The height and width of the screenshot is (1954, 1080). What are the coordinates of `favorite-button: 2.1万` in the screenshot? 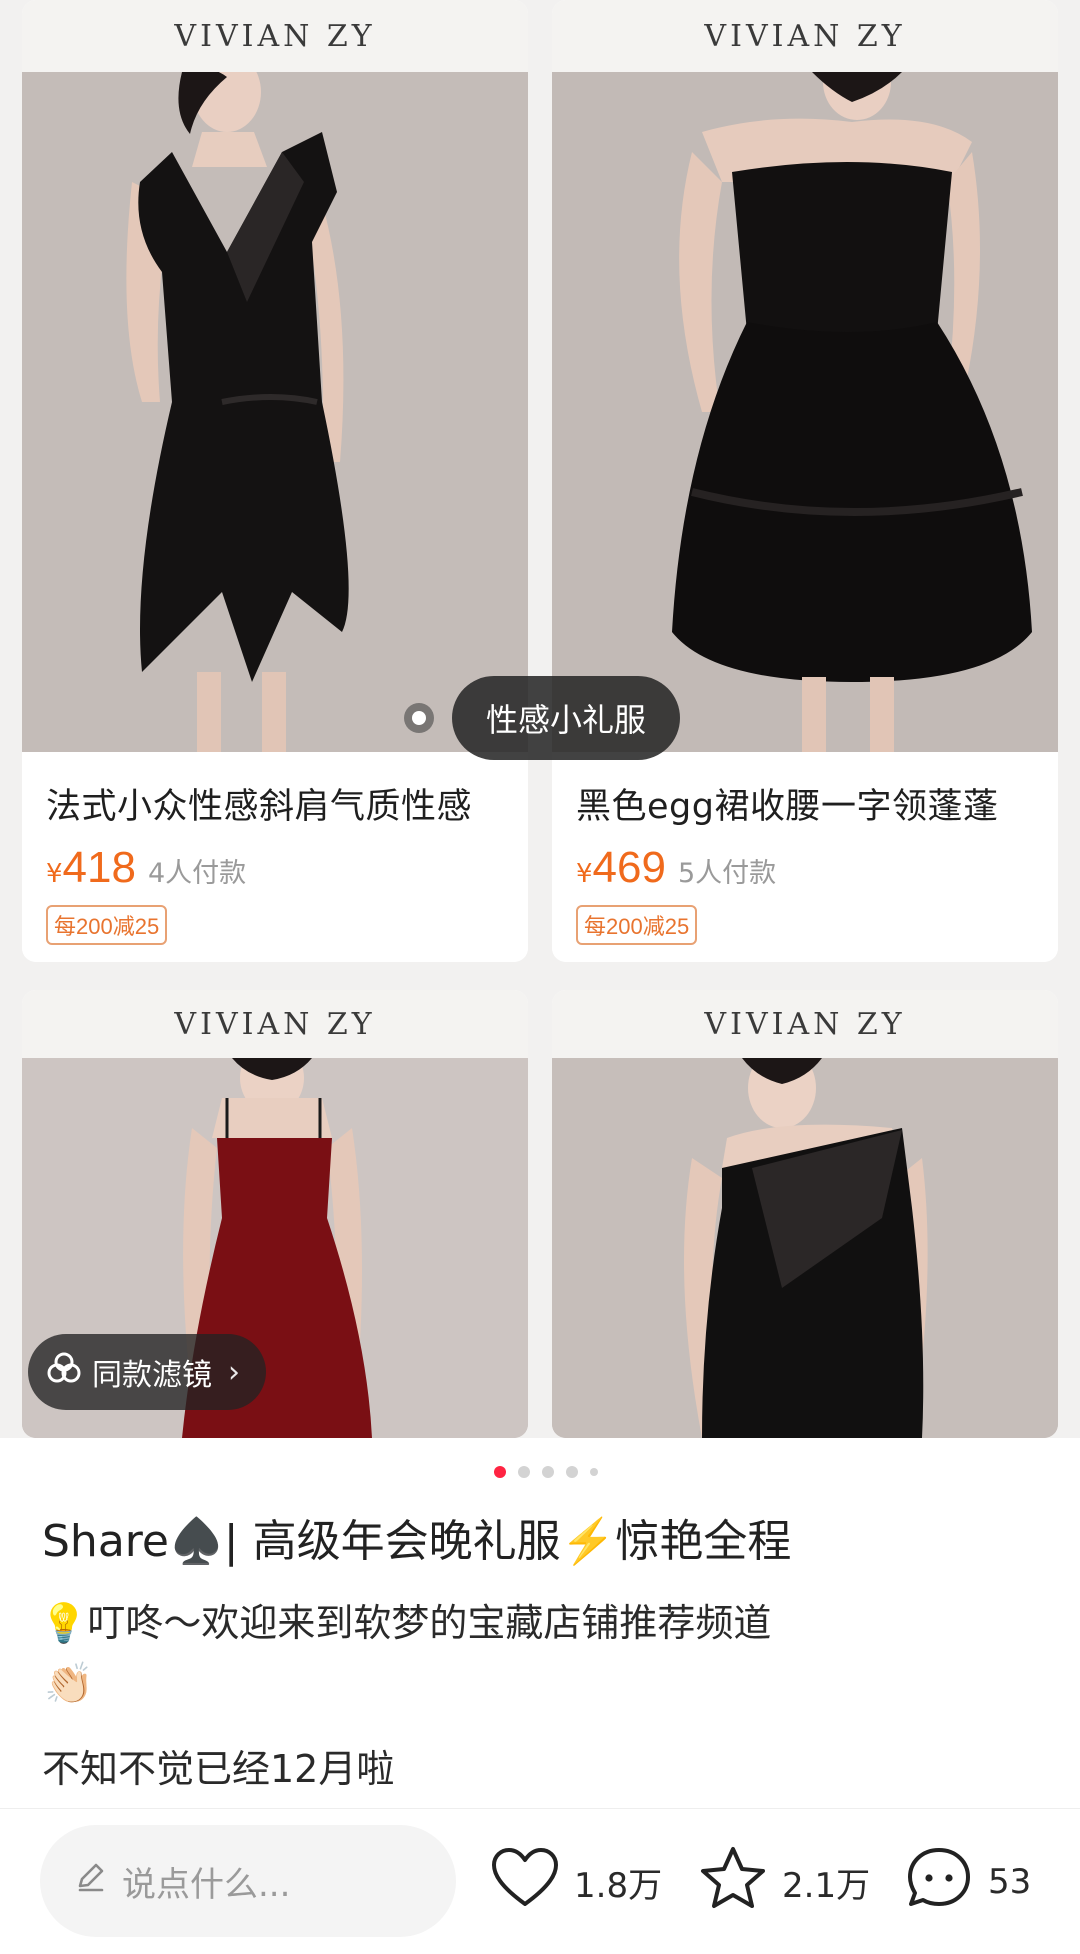 It's located at (784, 1882).